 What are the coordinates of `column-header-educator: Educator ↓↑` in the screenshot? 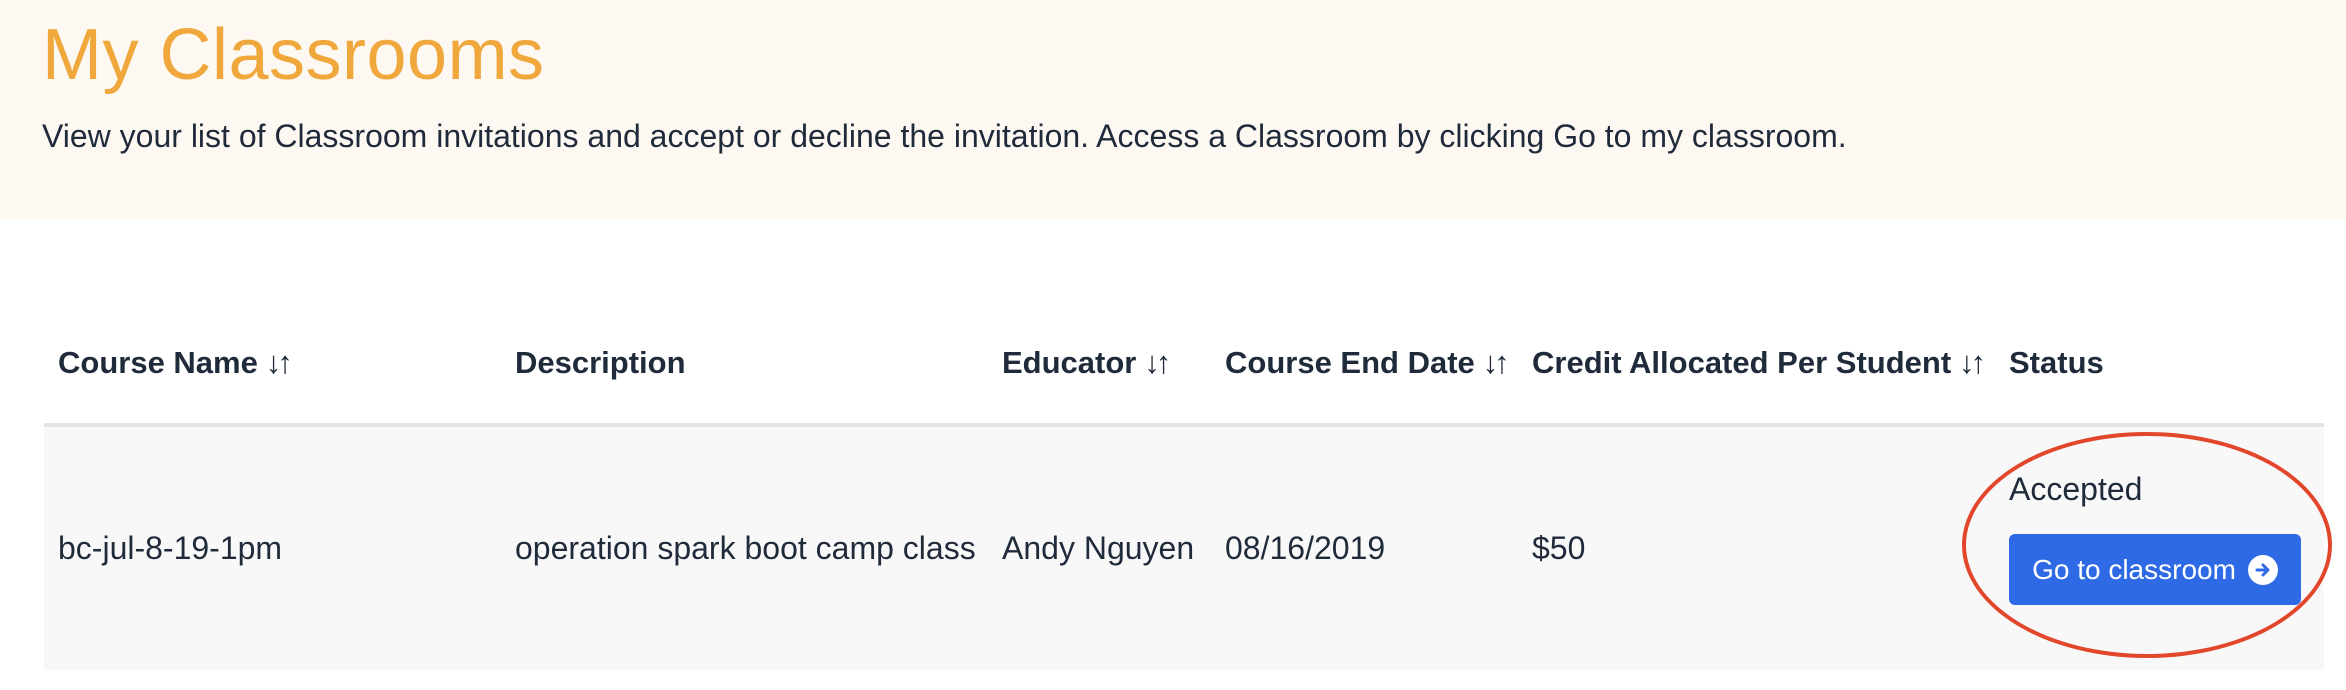 It's located at (1086, 363).